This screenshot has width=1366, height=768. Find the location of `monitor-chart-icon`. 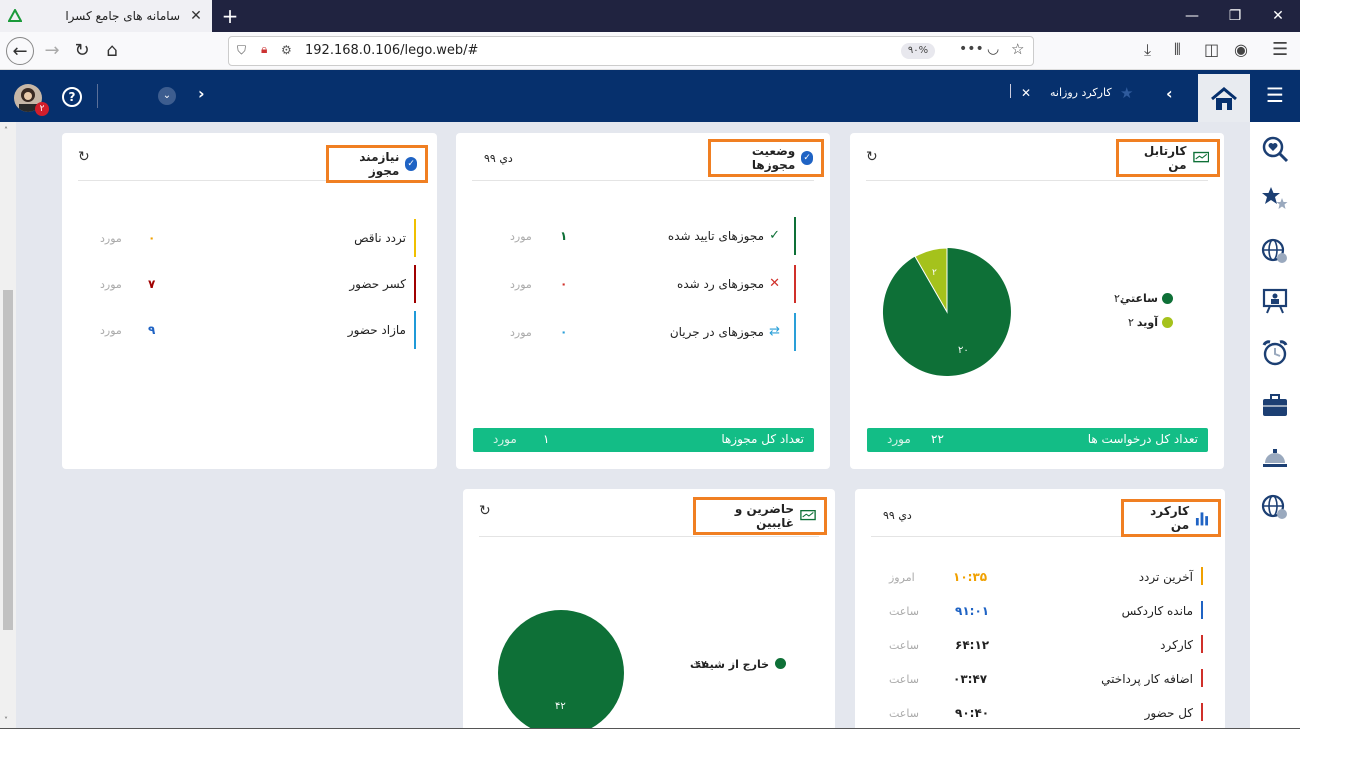

monitor-chart-icon is located at coordinates (1200, 157).